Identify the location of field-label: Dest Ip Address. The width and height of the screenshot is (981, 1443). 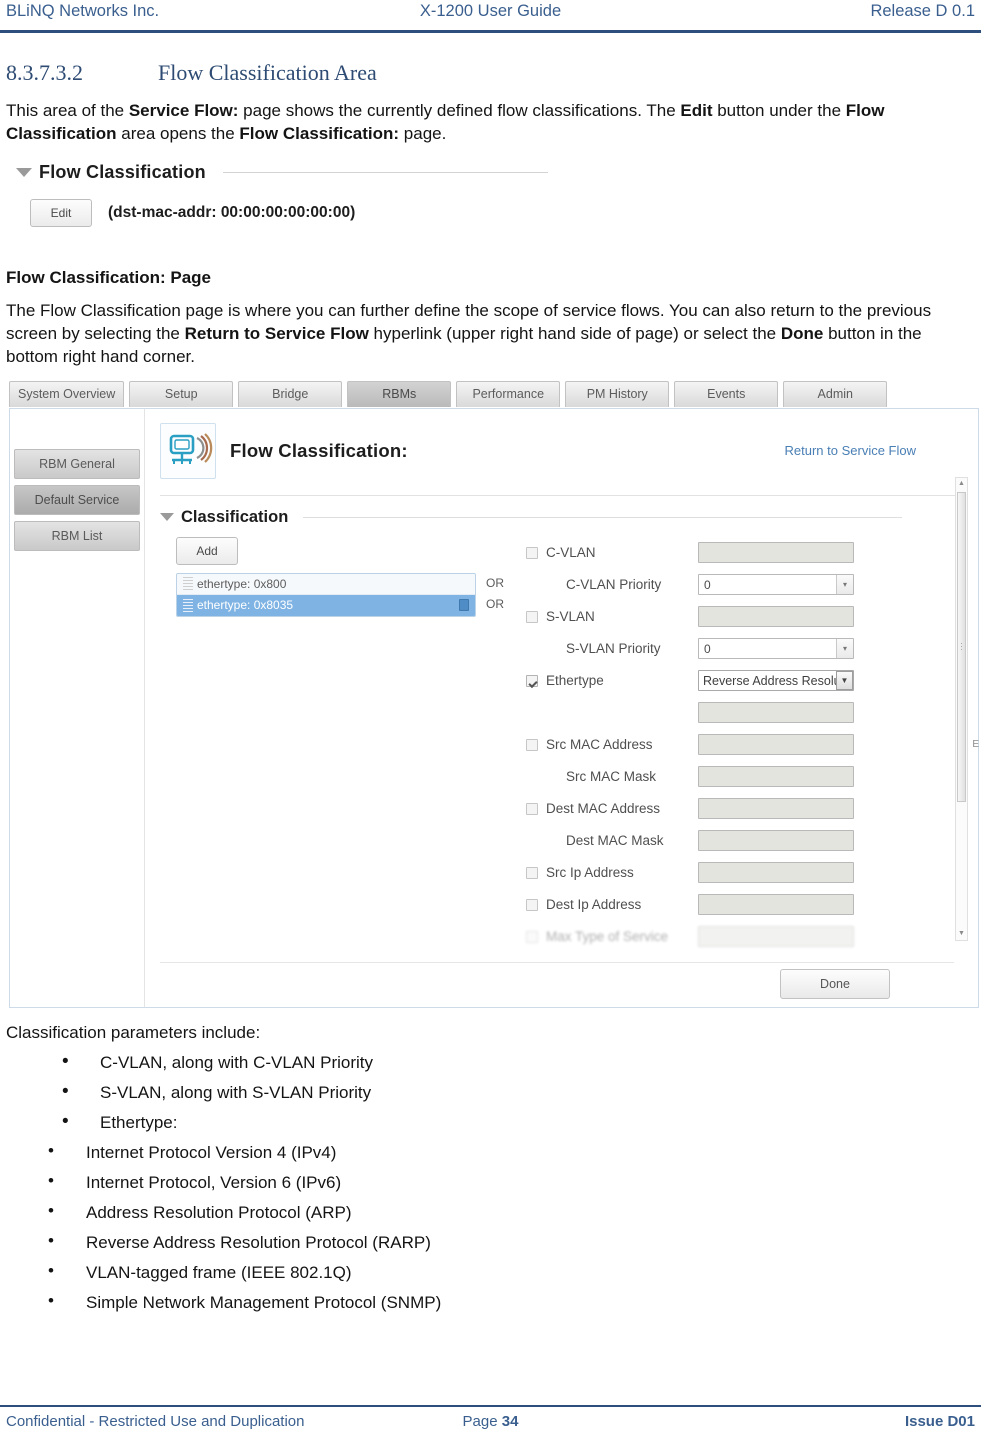
(594, 905).